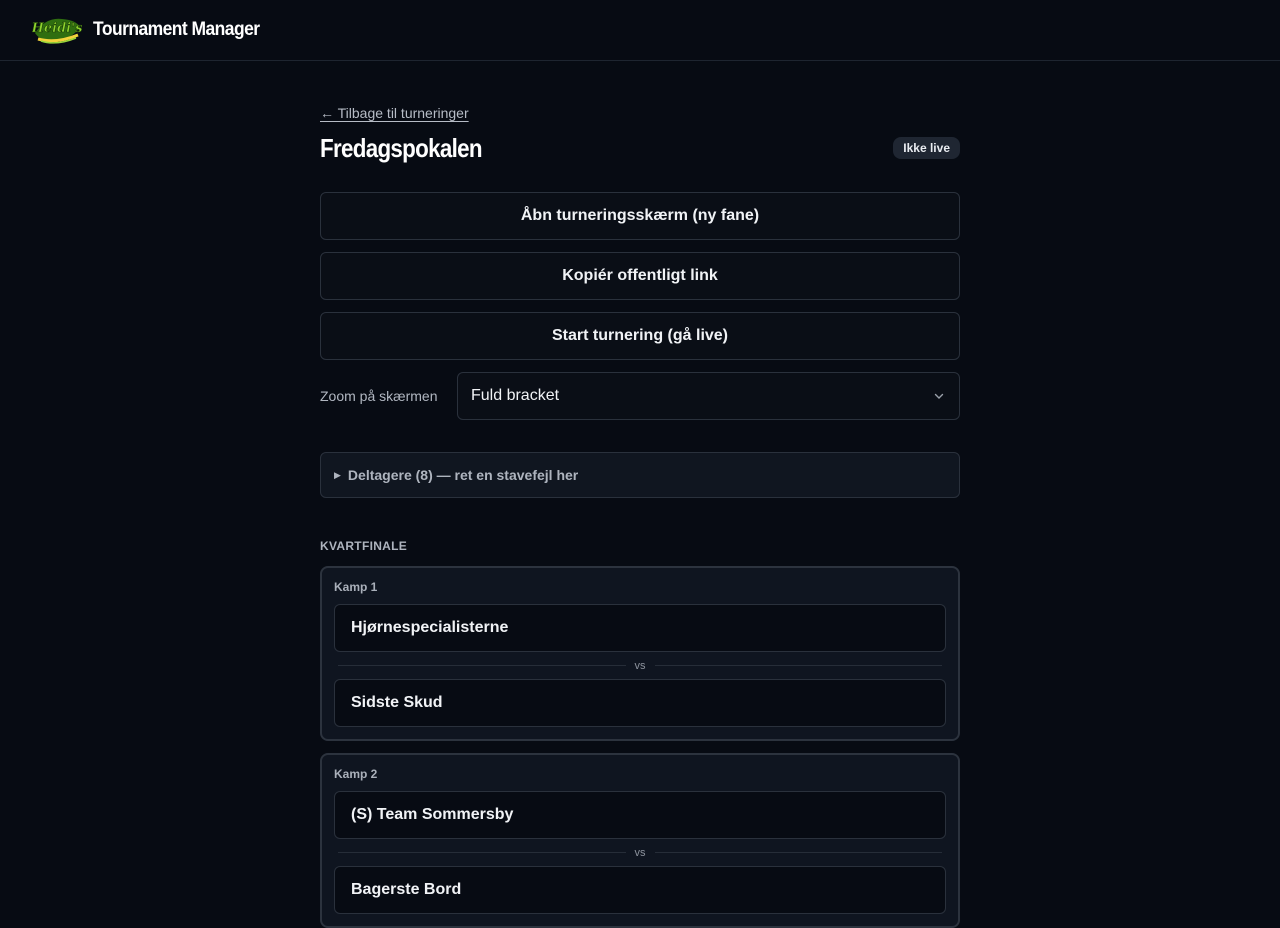 The height and width of the screenshot is (928, 1280). Describe the element at coordinates (640, 628) in the screenshot. I see `team-slot: Hjørnespecialisterne` at that location.